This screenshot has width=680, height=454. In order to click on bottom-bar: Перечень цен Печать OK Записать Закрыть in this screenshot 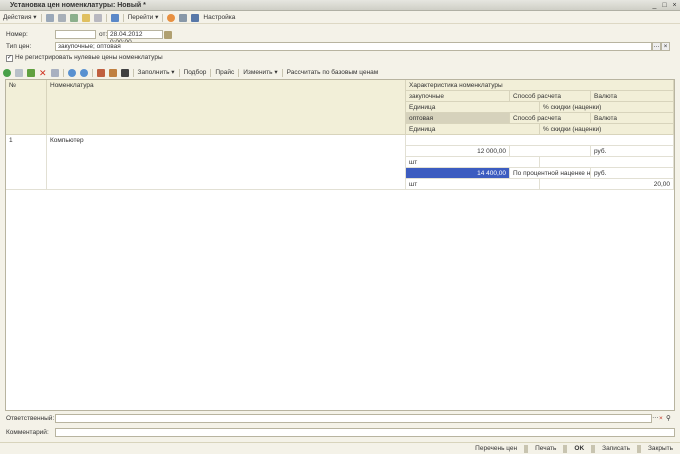, I will do `click(340, 448)`.